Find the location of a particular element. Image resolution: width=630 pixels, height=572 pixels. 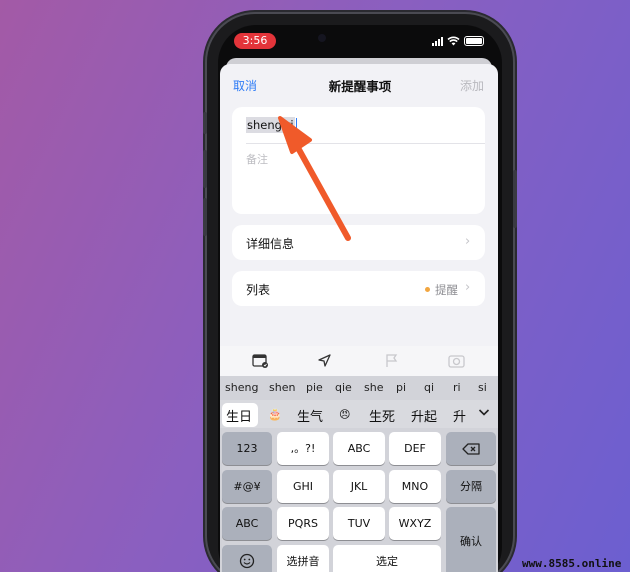

smiley-icon is located at coordinates (247, 561).